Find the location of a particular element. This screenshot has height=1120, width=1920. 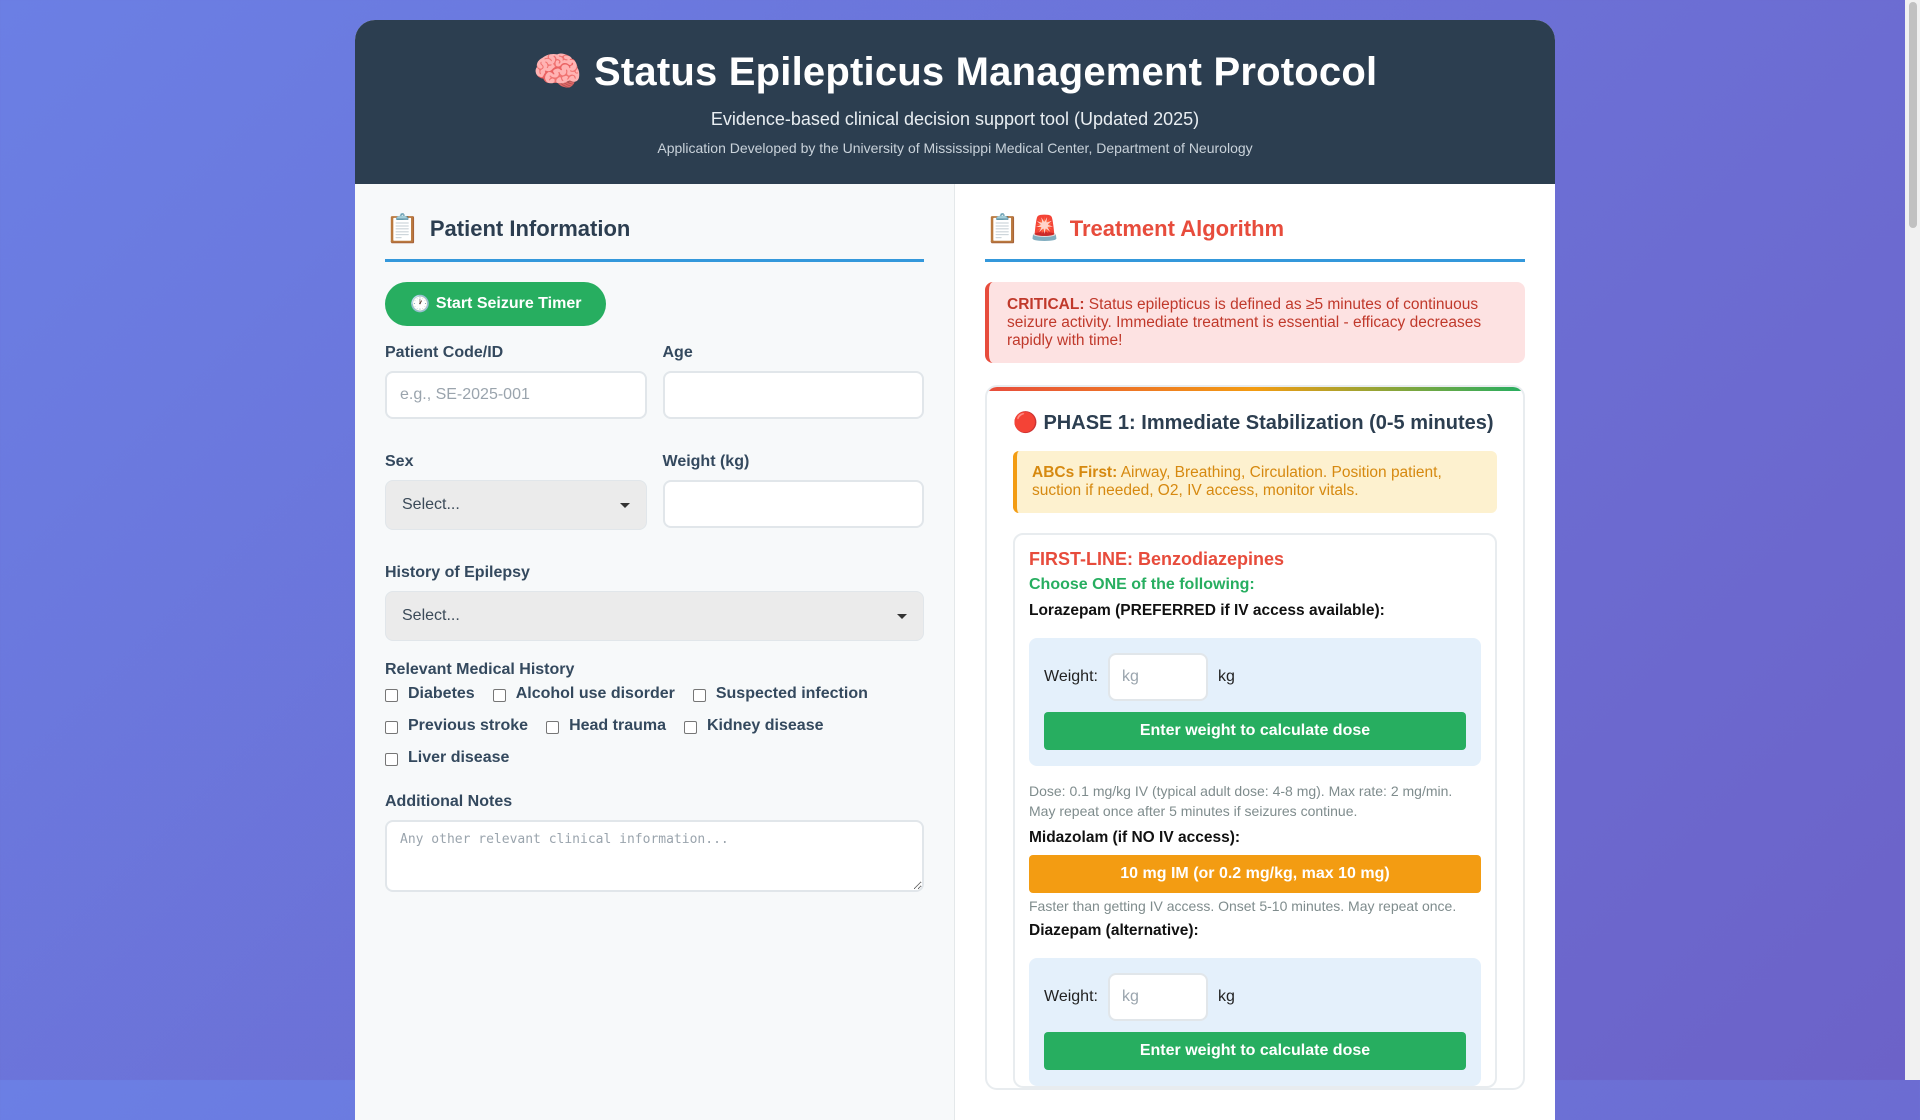

clock-icon: 🕐 is located at coordinates (420, 304).